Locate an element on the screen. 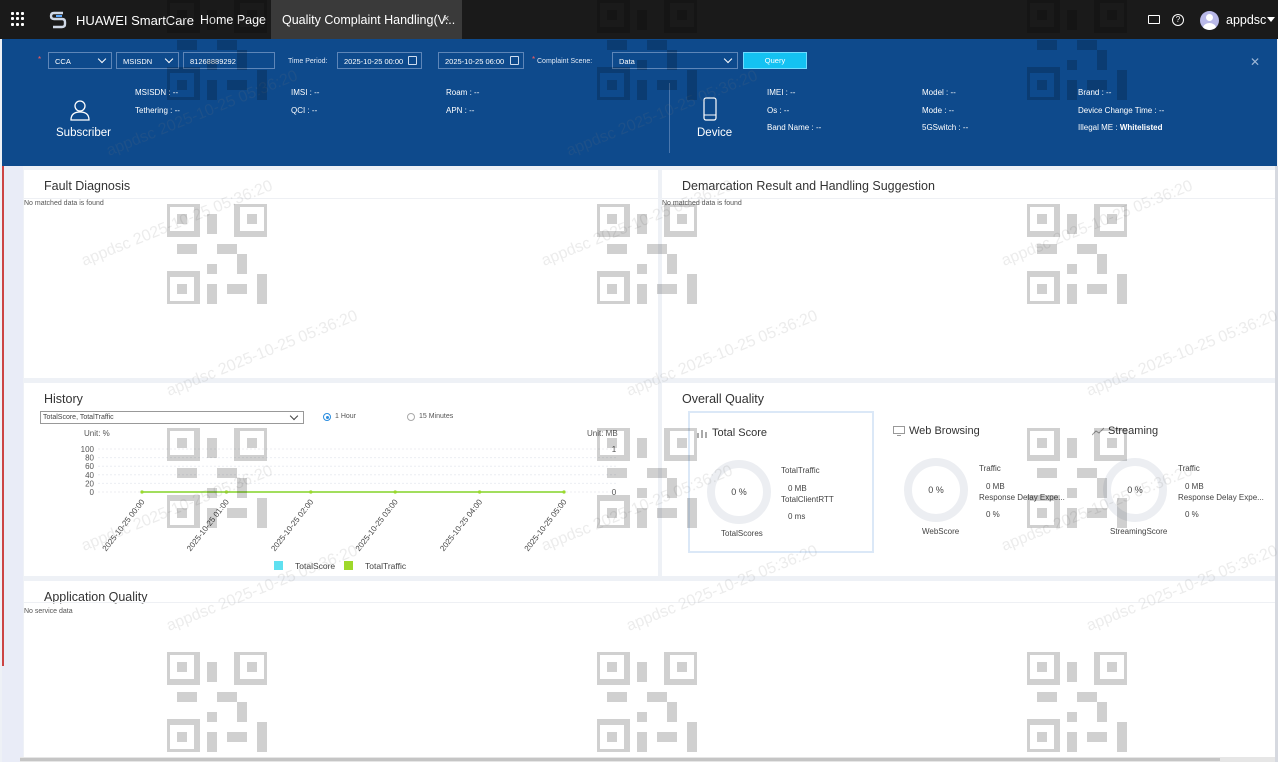  subscriber-label: Subscriber is located at coordinates (83, 133).